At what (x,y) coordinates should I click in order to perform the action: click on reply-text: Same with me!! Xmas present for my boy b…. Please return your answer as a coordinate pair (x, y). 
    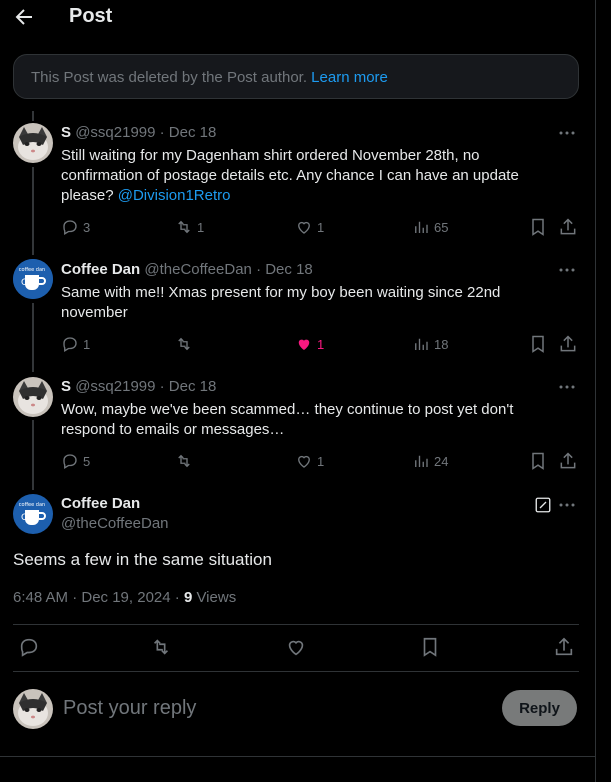
    Looking at the image, I should click on (281, 302).